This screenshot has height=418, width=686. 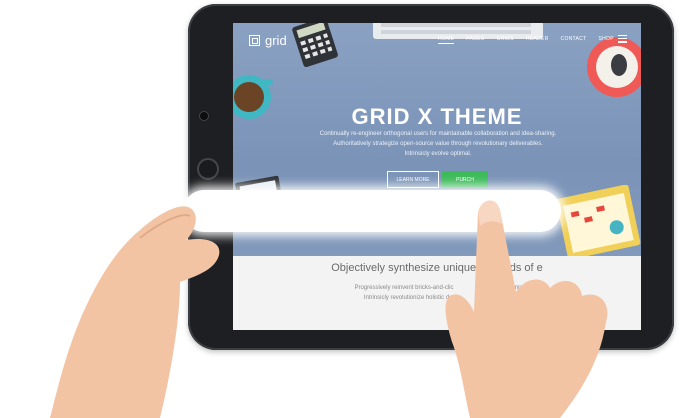 I want to click on logo-text: grid, so click(x=276, y=40).